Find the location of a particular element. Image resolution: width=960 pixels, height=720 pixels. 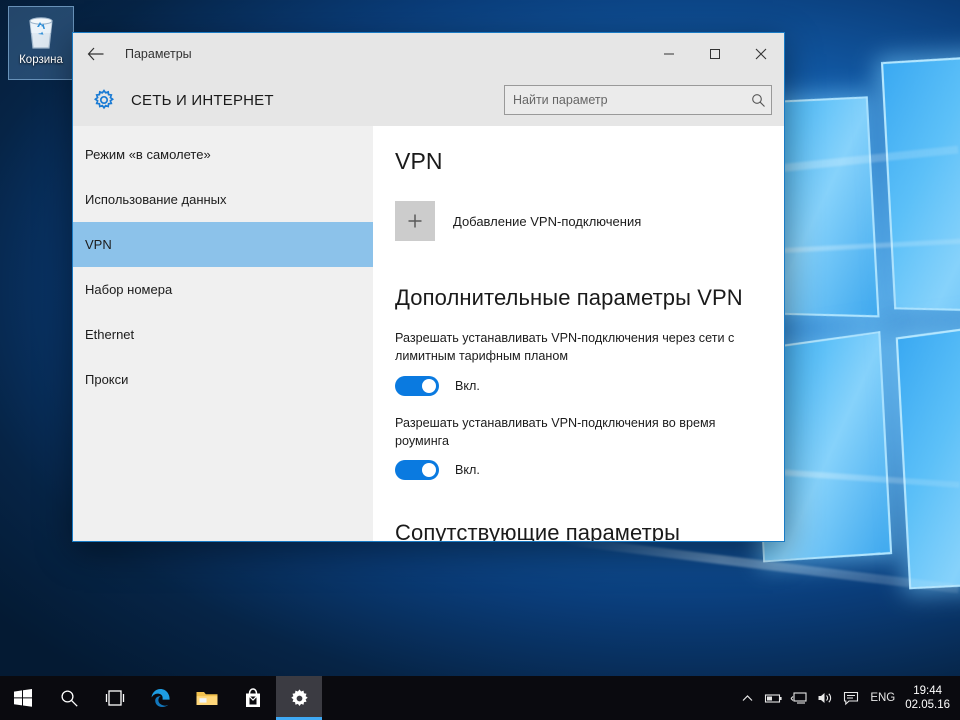

plus-icon is located at coordinates (415, 221).